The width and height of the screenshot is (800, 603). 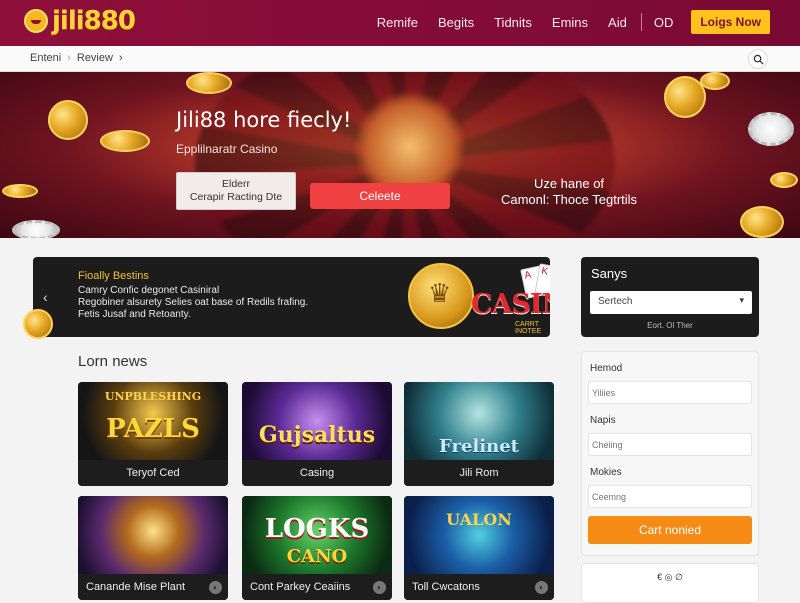 I want to click on carousel-prev-icon: ‹, so click(x=45, y=297).